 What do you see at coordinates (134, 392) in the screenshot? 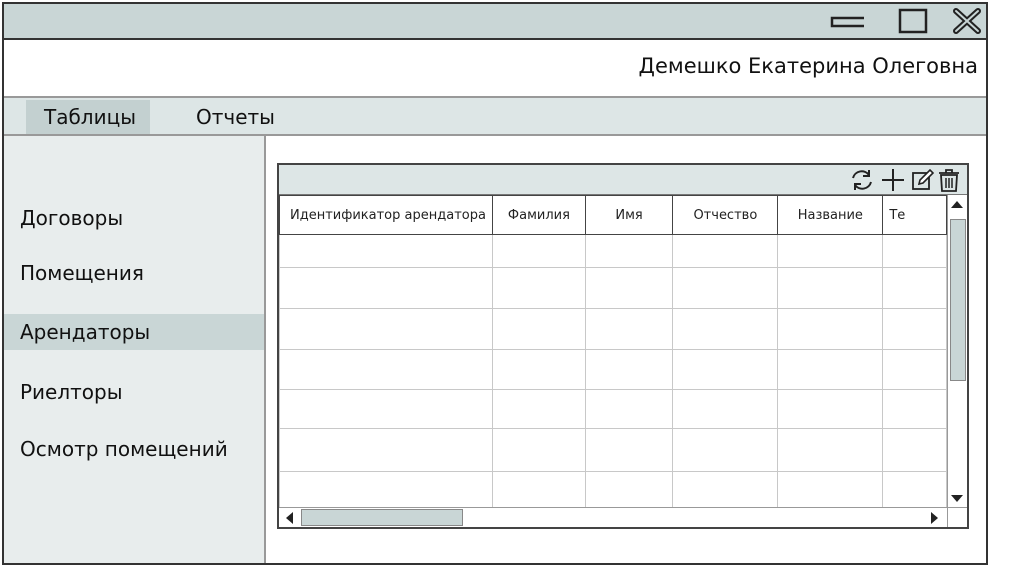
I see `sidebar-item-realtors: Риелторы` at bounding box center [134, 392].